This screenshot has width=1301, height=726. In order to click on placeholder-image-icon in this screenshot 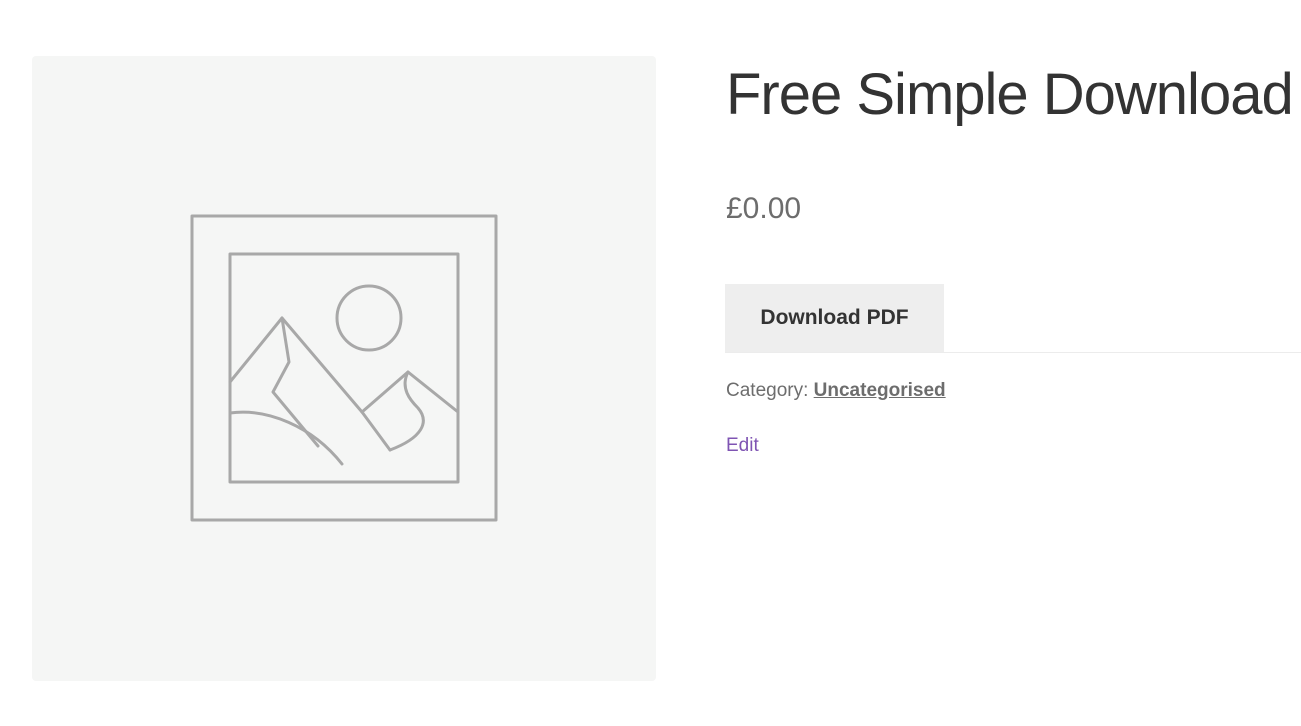, I will do `click(344, 368)`.